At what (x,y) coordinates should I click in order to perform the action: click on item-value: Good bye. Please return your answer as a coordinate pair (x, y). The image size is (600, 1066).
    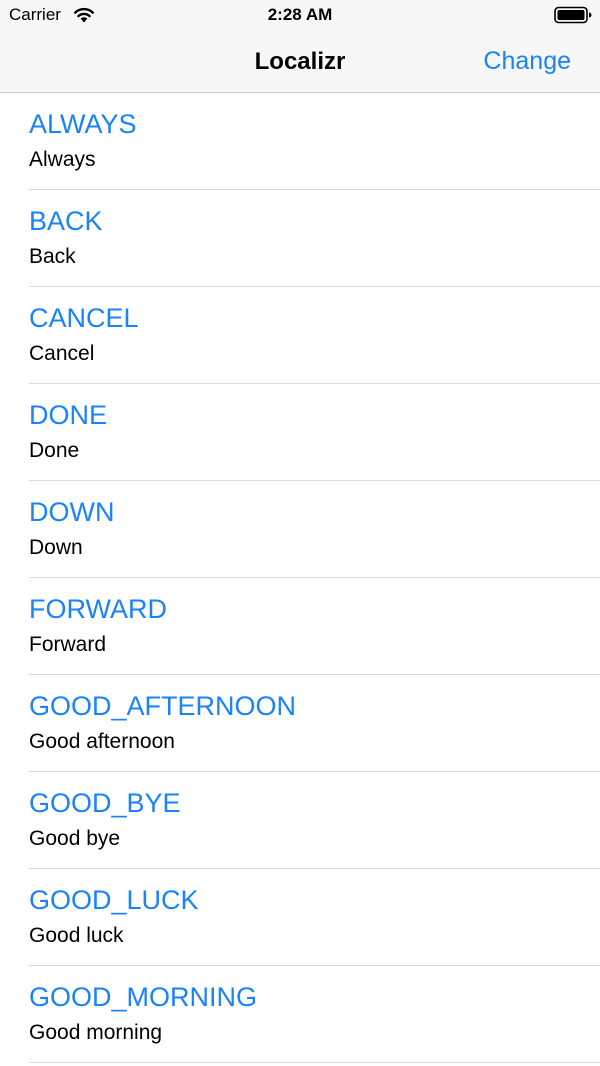
    Looking at the image, I should click on (75, 838).